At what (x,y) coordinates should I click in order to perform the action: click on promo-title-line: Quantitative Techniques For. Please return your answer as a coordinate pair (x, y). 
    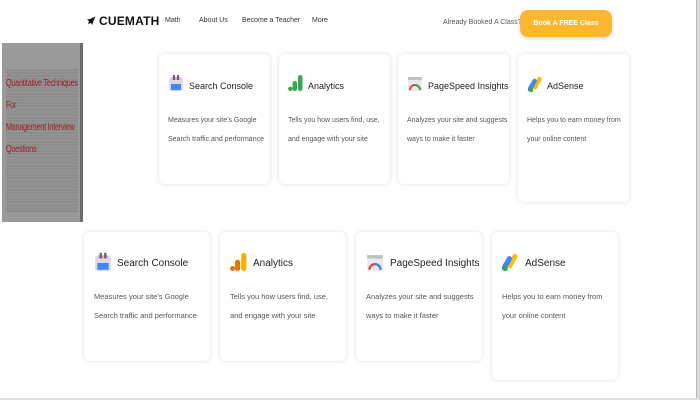
    Looking at the image, I should click on (42, 94).